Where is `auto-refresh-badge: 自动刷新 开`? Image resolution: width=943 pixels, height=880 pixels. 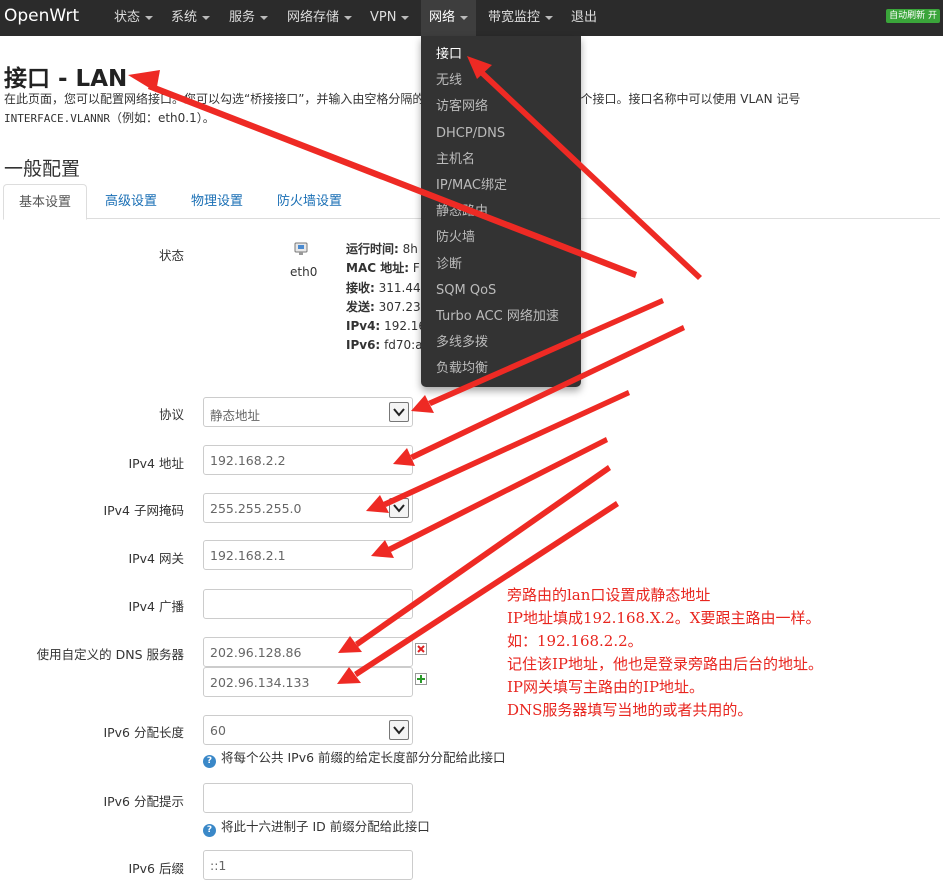 auto-refresh-badge: 自动刷新 开 is located at coordinates (913, 16).